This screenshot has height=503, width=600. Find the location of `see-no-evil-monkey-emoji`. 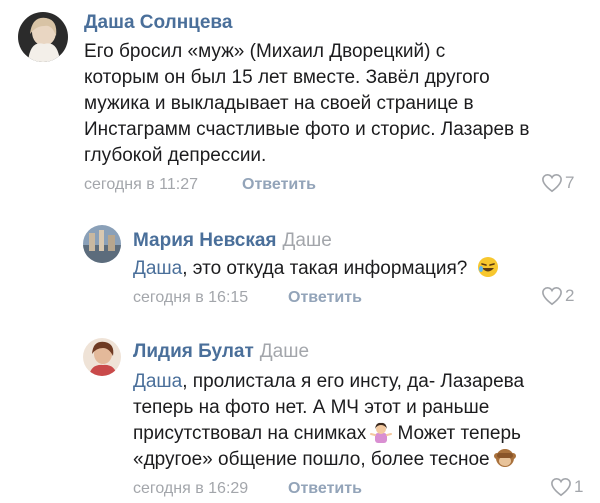

see-no-evil-monkey-emoji is located at coordinates (504, 458).